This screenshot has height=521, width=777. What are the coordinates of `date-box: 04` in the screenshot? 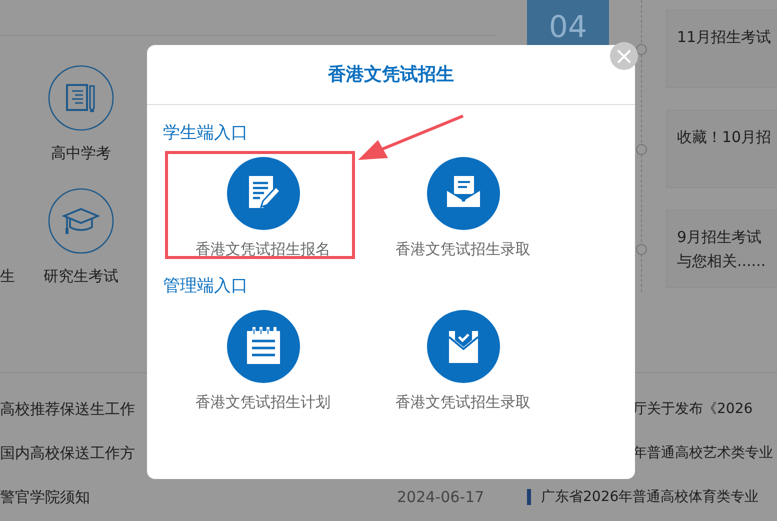 It's located at (568, 22).